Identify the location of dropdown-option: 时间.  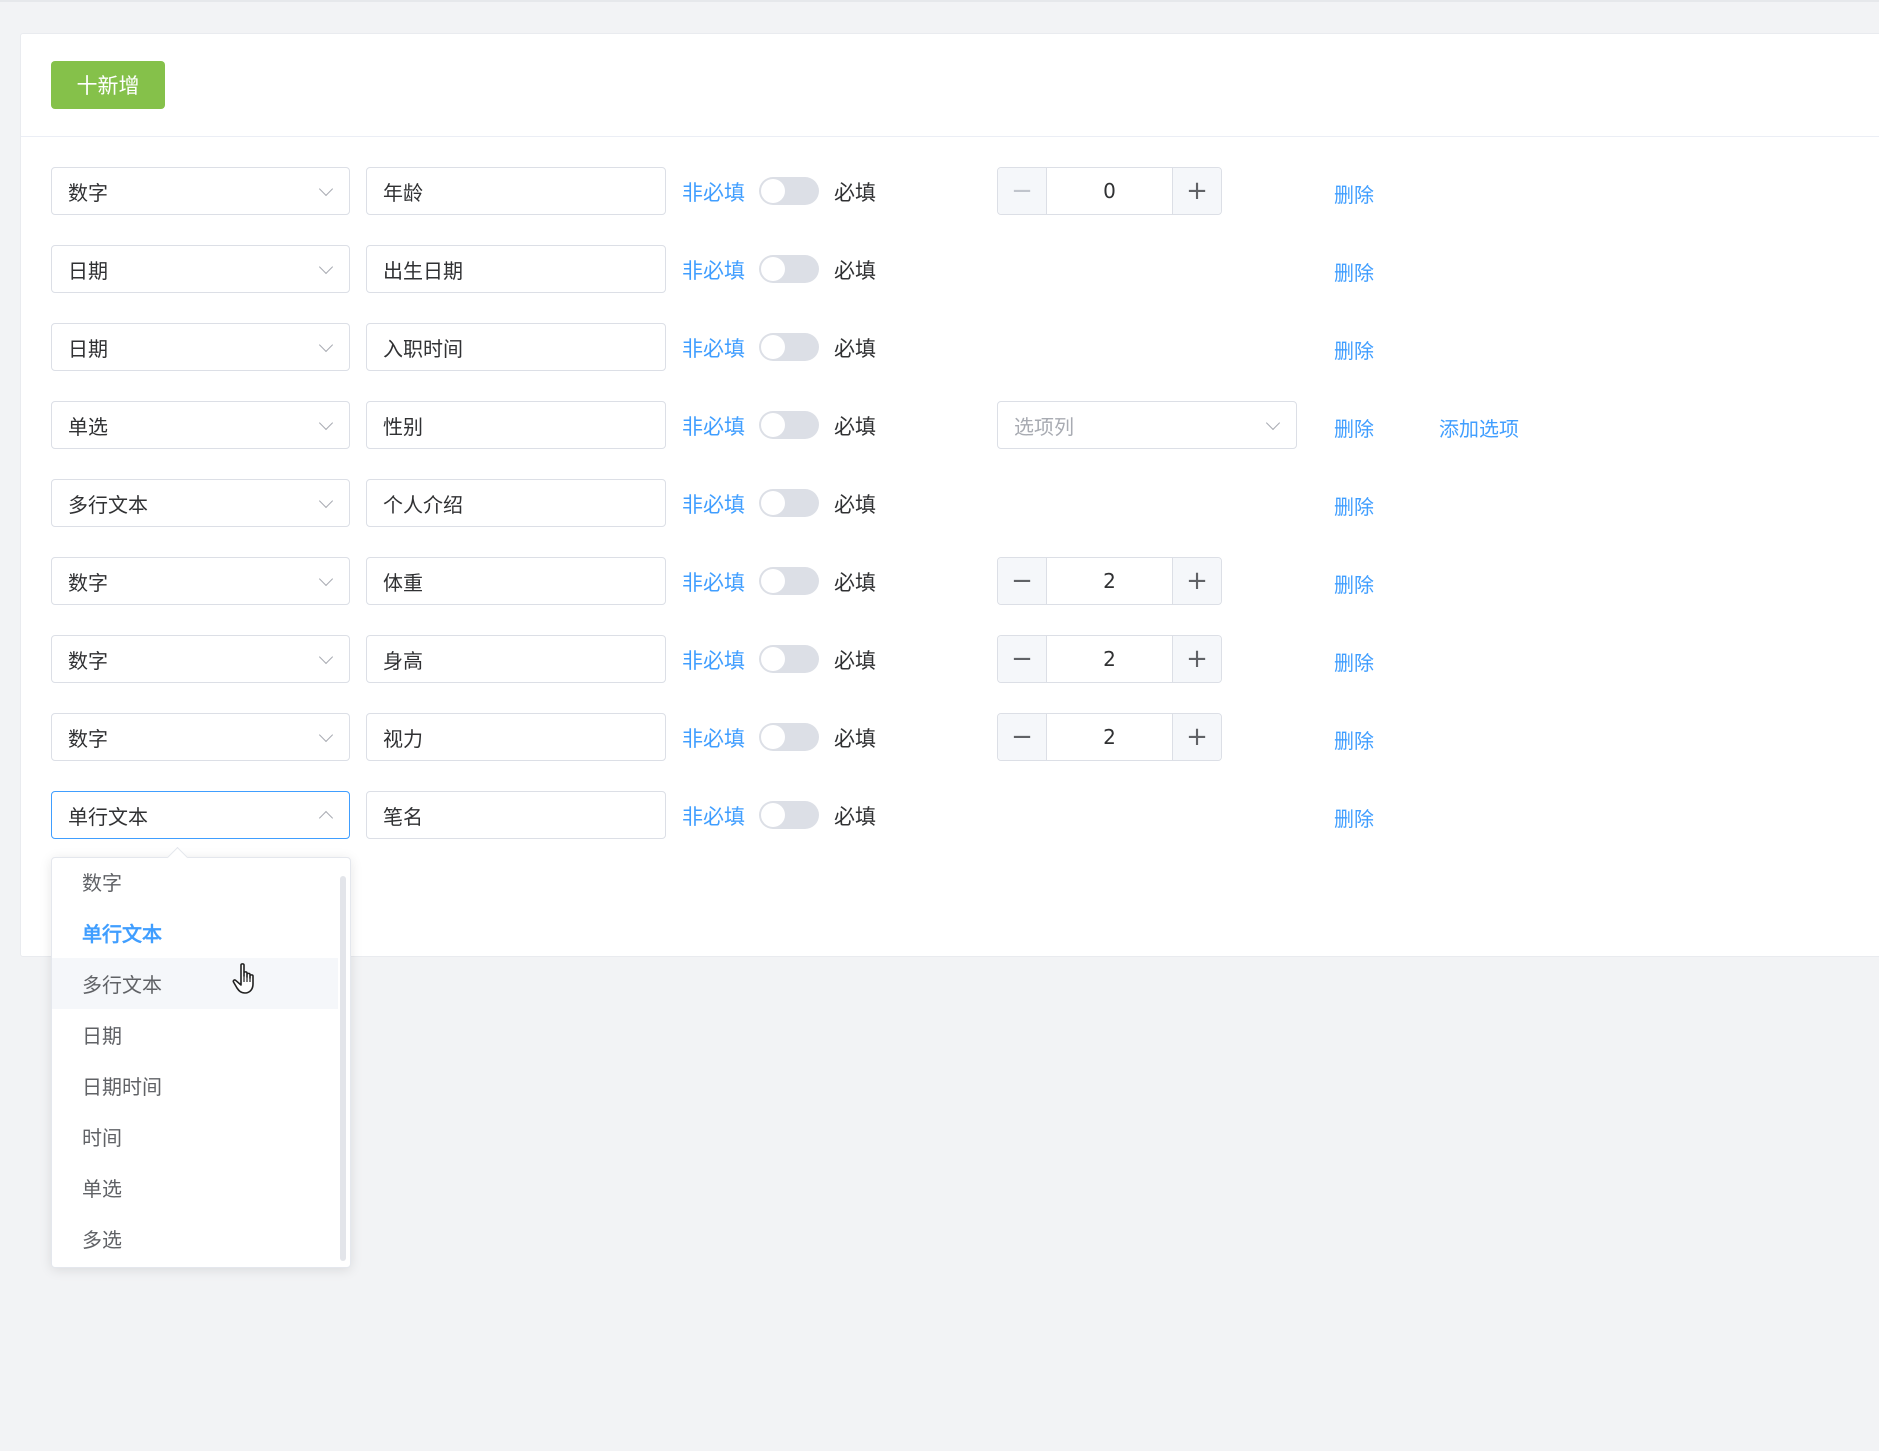
(195, 1136).